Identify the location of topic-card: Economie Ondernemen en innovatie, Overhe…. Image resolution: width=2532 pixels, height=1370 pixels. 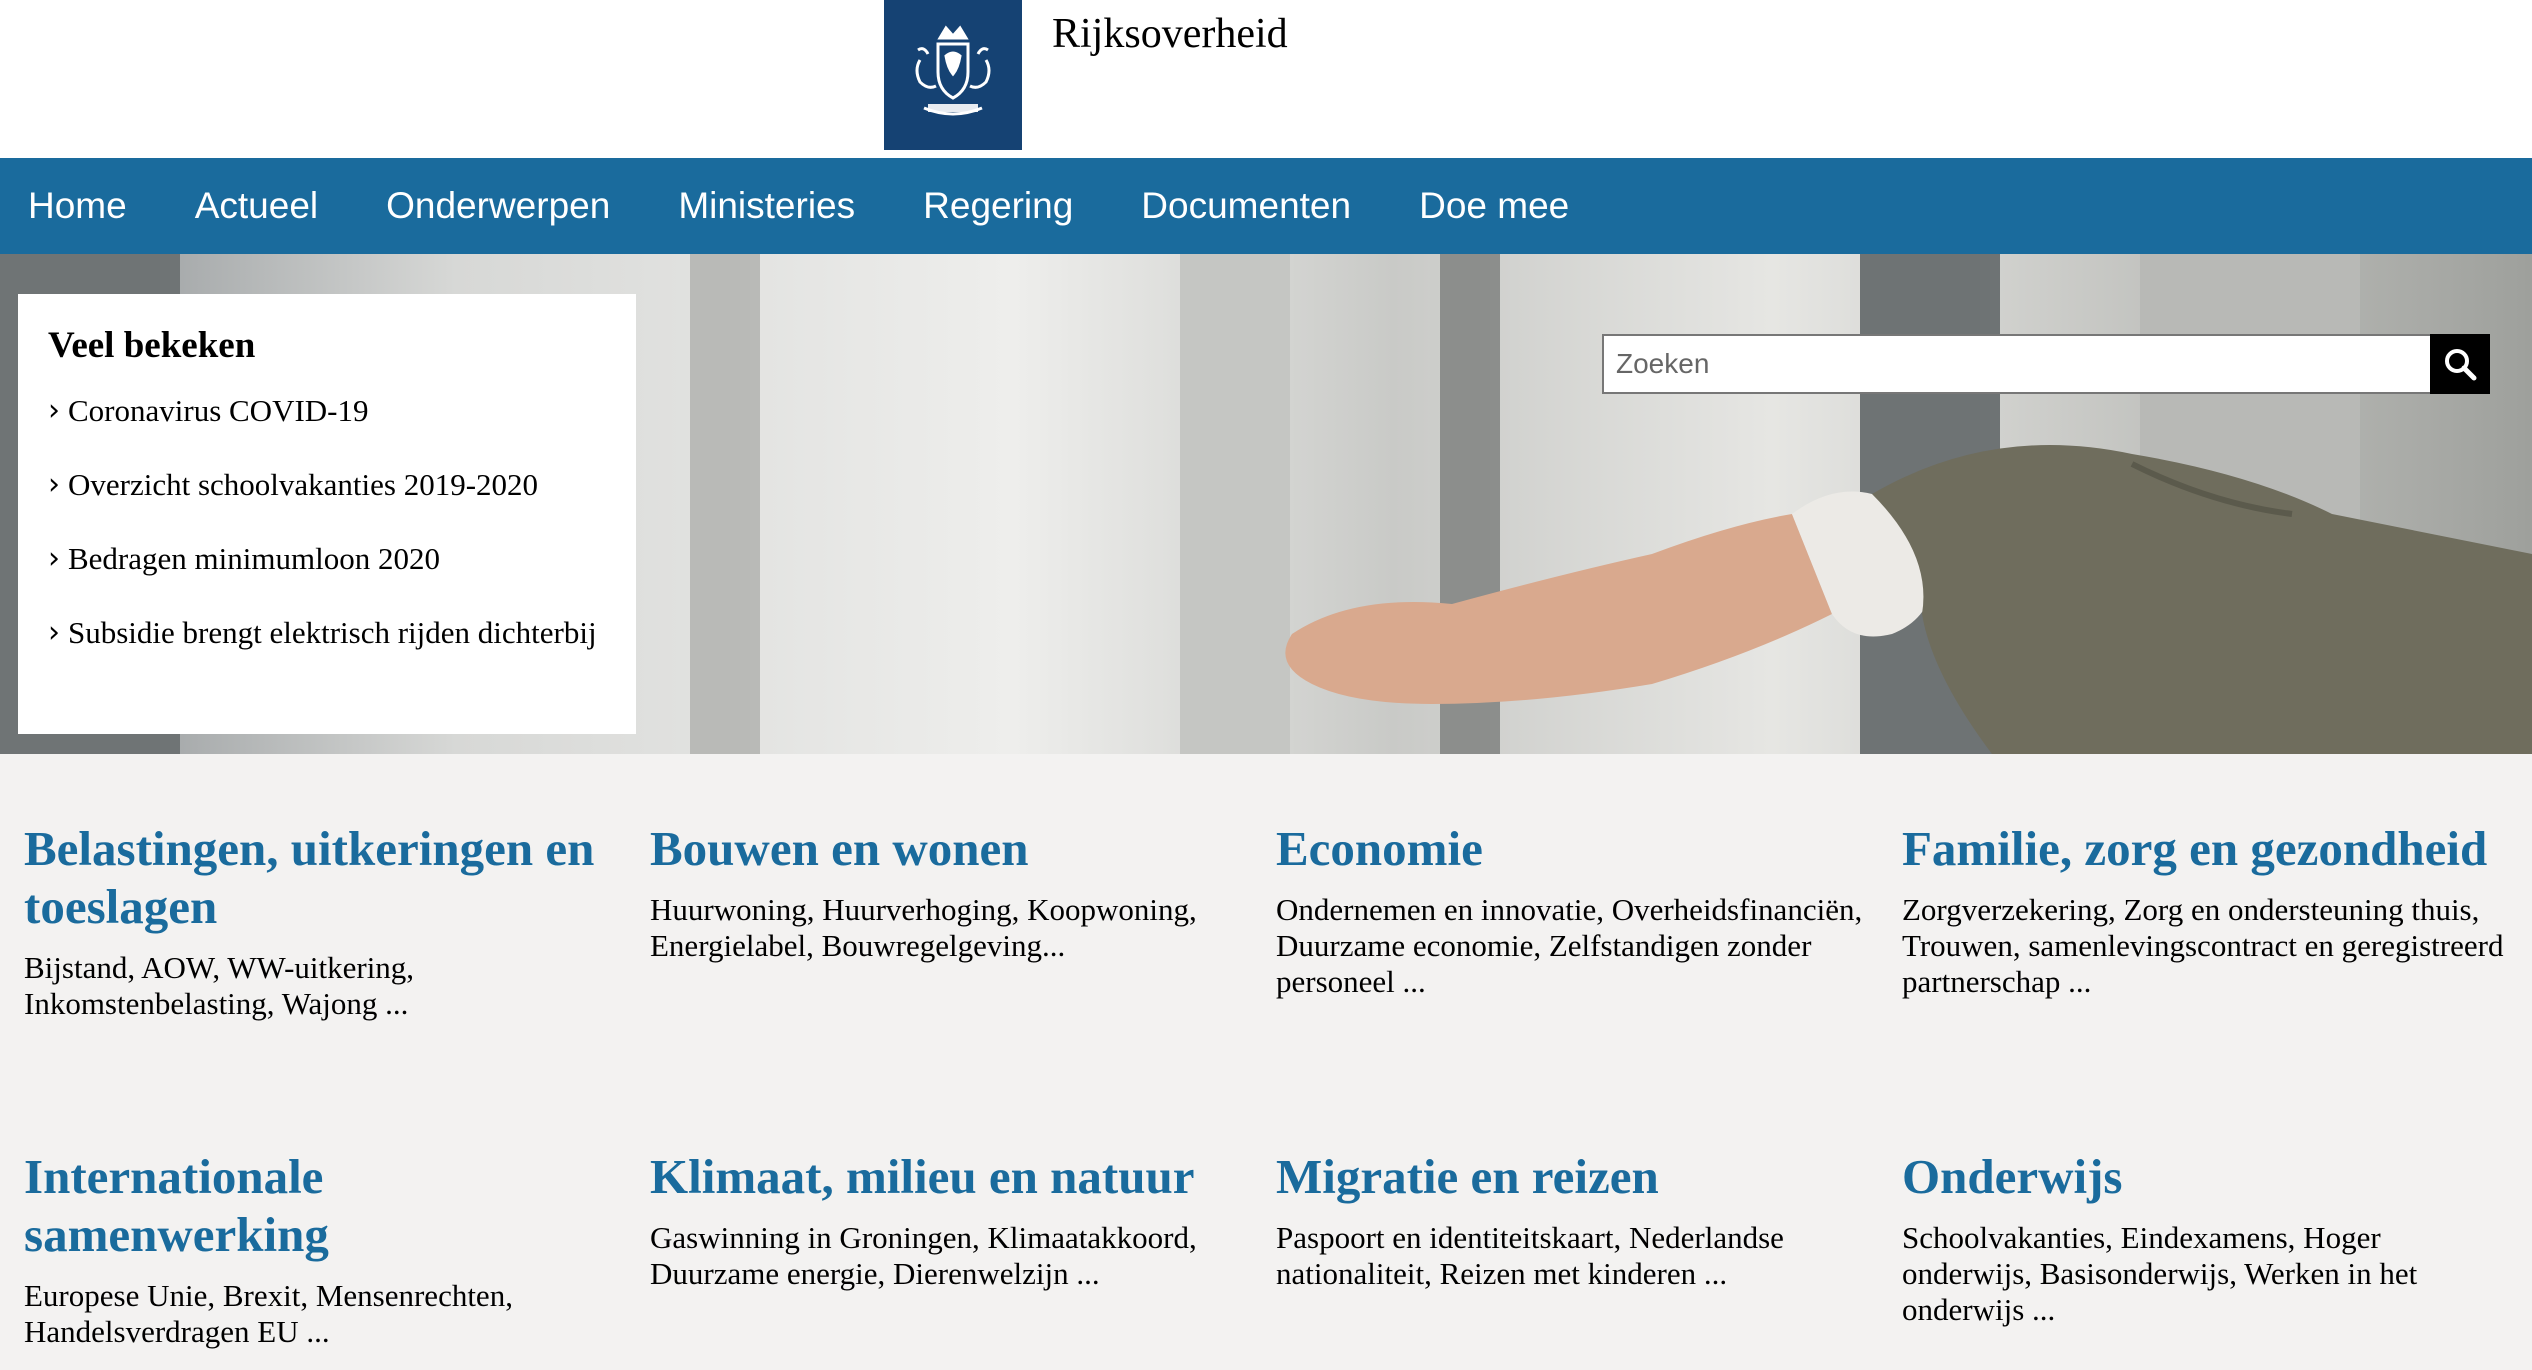
(1581, 910).